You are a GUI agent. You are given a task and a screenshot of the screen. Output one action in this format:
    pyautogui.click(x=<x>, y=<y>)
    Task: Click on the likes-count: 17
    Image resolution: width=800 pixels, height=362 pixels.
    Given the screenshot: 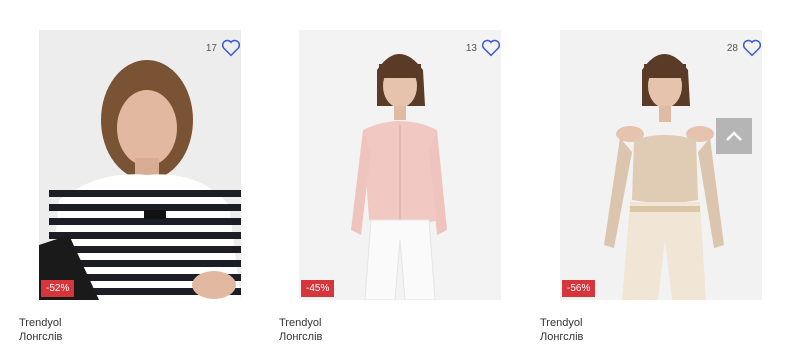 What is the action you would take?
    pyautogui.click(x=211, y=48)
    